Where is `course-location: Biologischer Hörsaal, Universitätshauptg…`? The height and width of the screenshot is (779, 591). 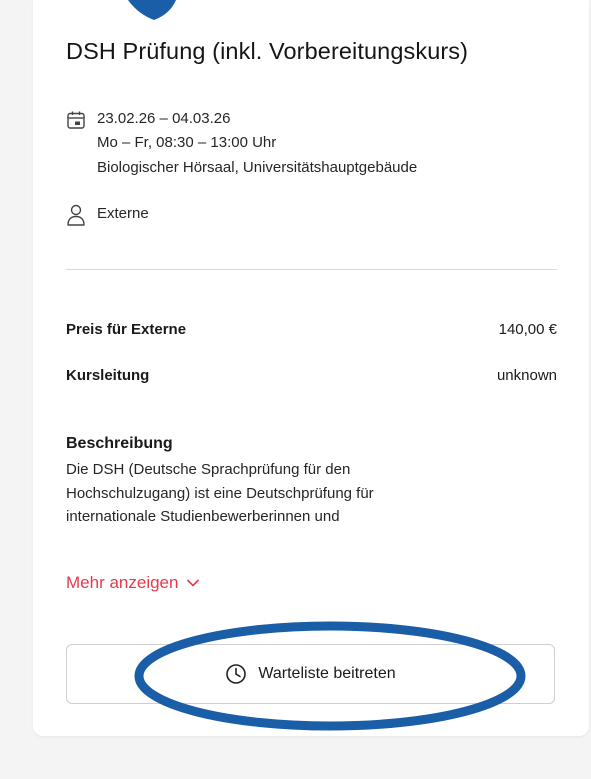
course-location: Biologischer Hörsaal, Universitätshauptg… is located at coordinates (257, 167).